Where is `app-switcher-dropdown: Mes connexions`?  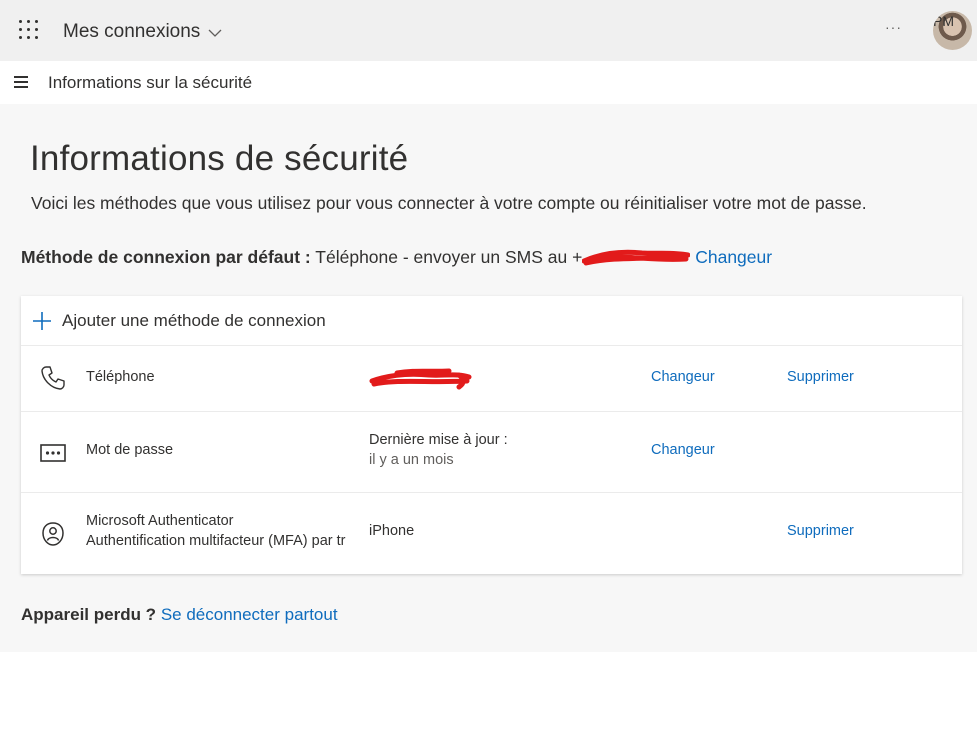
app-switcher-dropdown: Mes connexions is located at coordinates (142, 32).